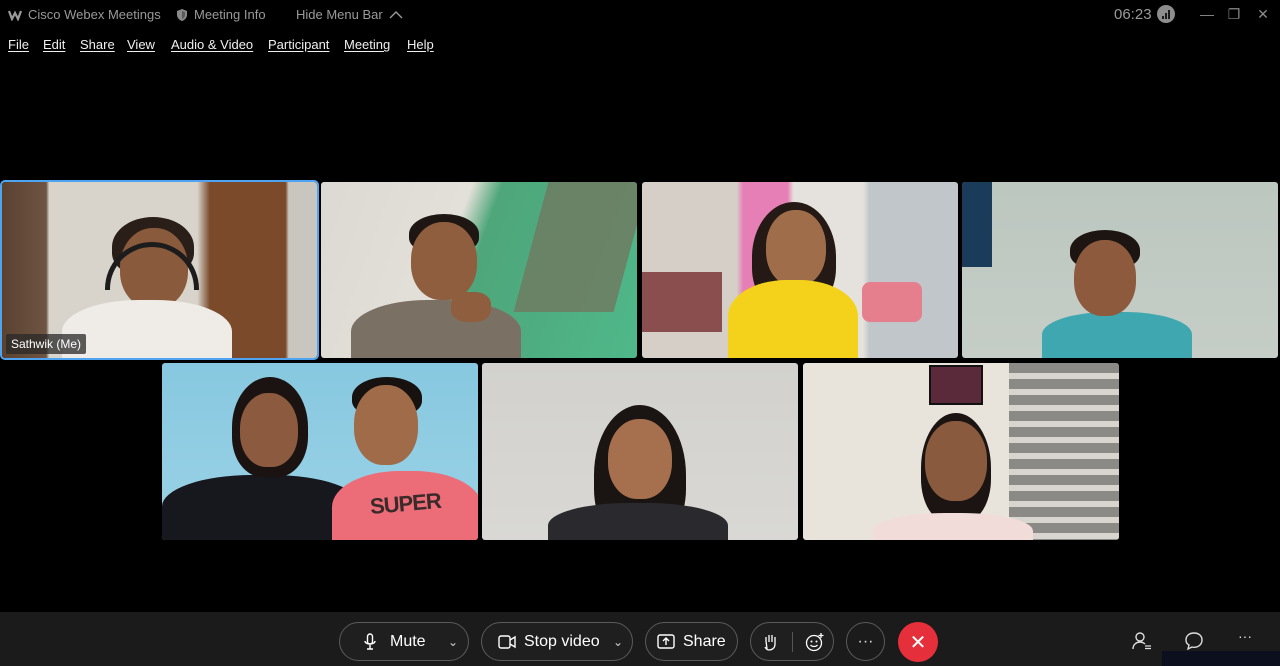 The height and width of the screenshot is (666, 1280). Describe the element at coordinates (1221, 658) in the screenshot. I see `taskbar-strip` at that location.